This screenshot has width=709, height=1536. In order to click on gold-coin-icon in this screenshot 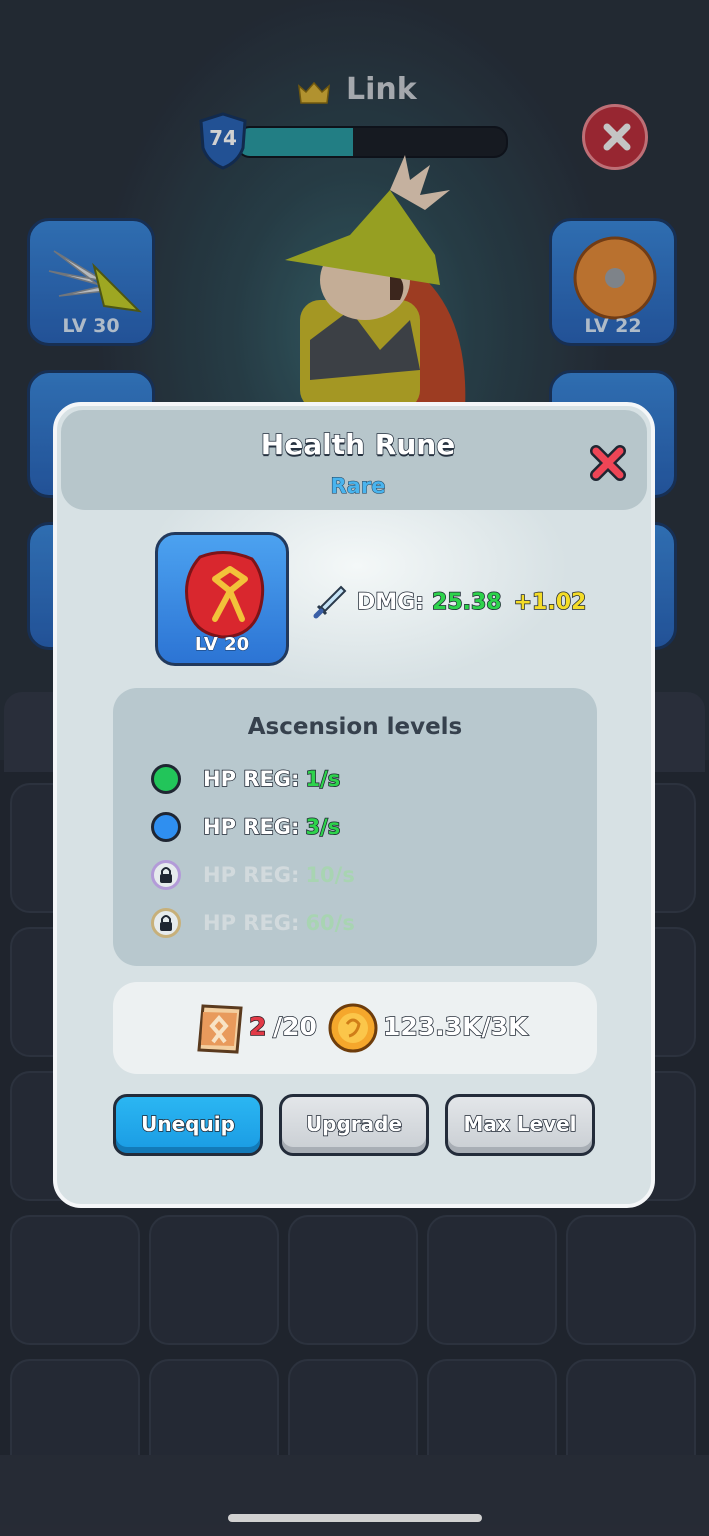, I will do `click(353, 1028)`.